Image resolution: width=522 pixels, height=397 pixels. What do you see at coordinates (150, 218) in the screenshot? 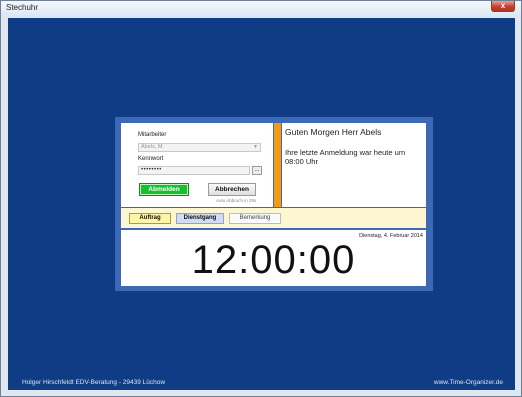
I see `auftrag-button: Auftrag` at bounding box center [150, 218].